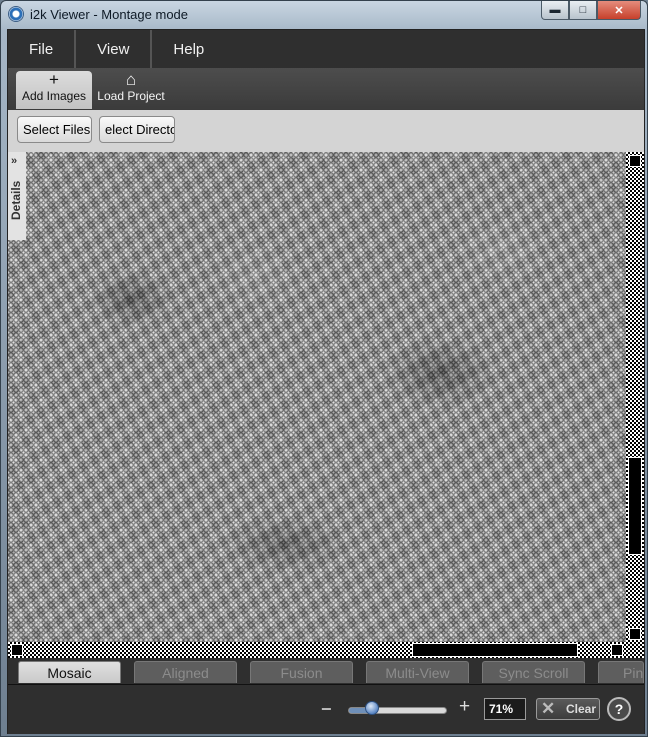 This screenshot has width=648, height=737. I want to click on tab-aligned: Aligned, so click(185, 672).